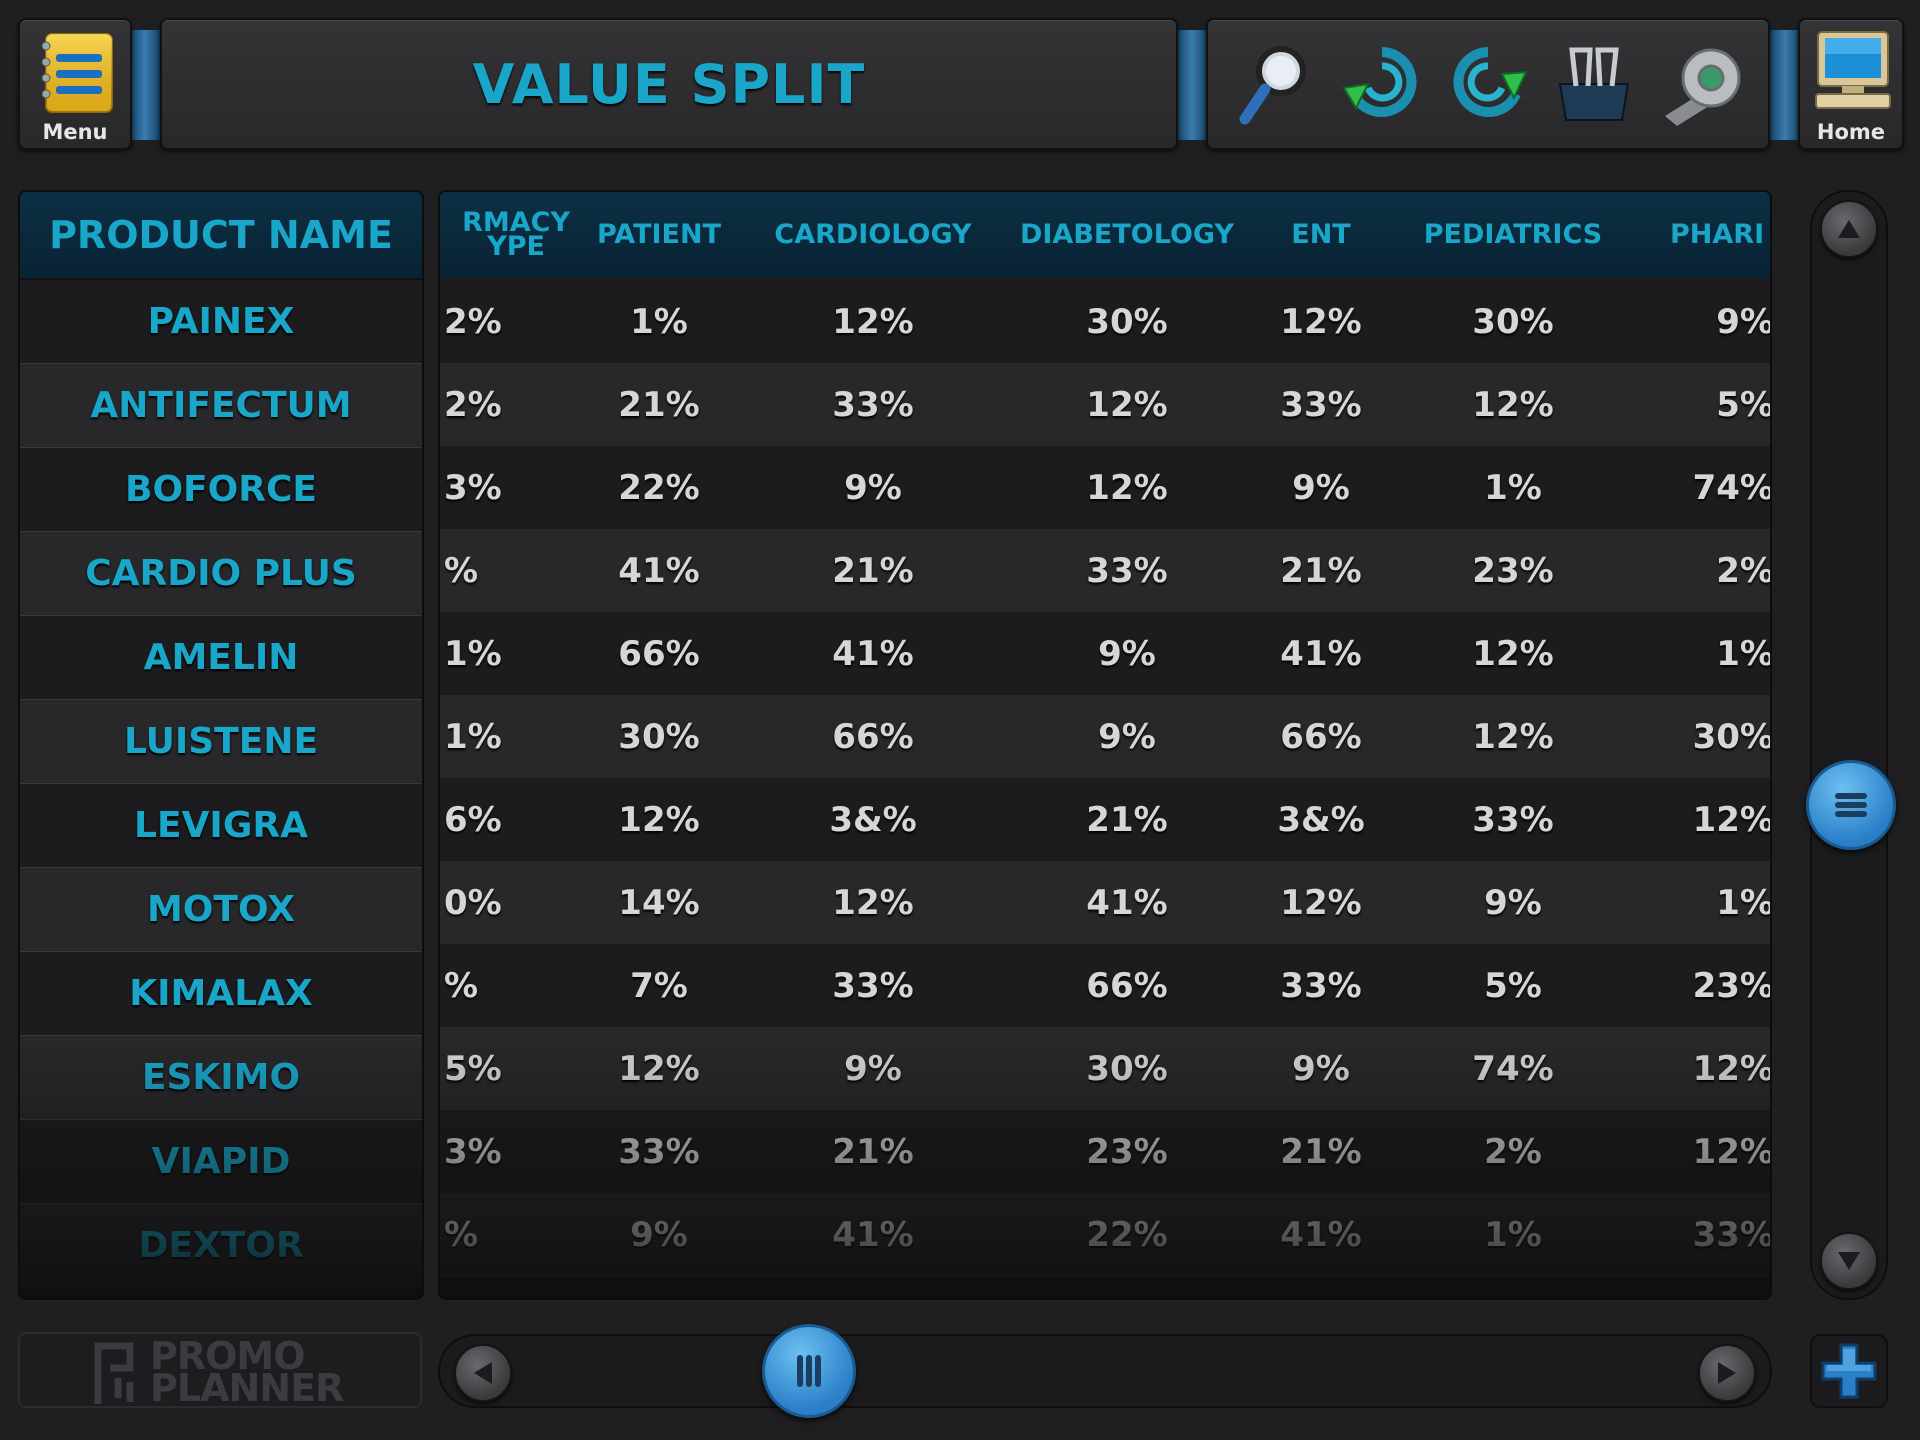 The width and height of the screenshot is (1920, 1440). What do you see at coordinates (1514, 235) in the screenshot?
I see `column-header: PEDIATRICS` at bounding box center [1514, 235].